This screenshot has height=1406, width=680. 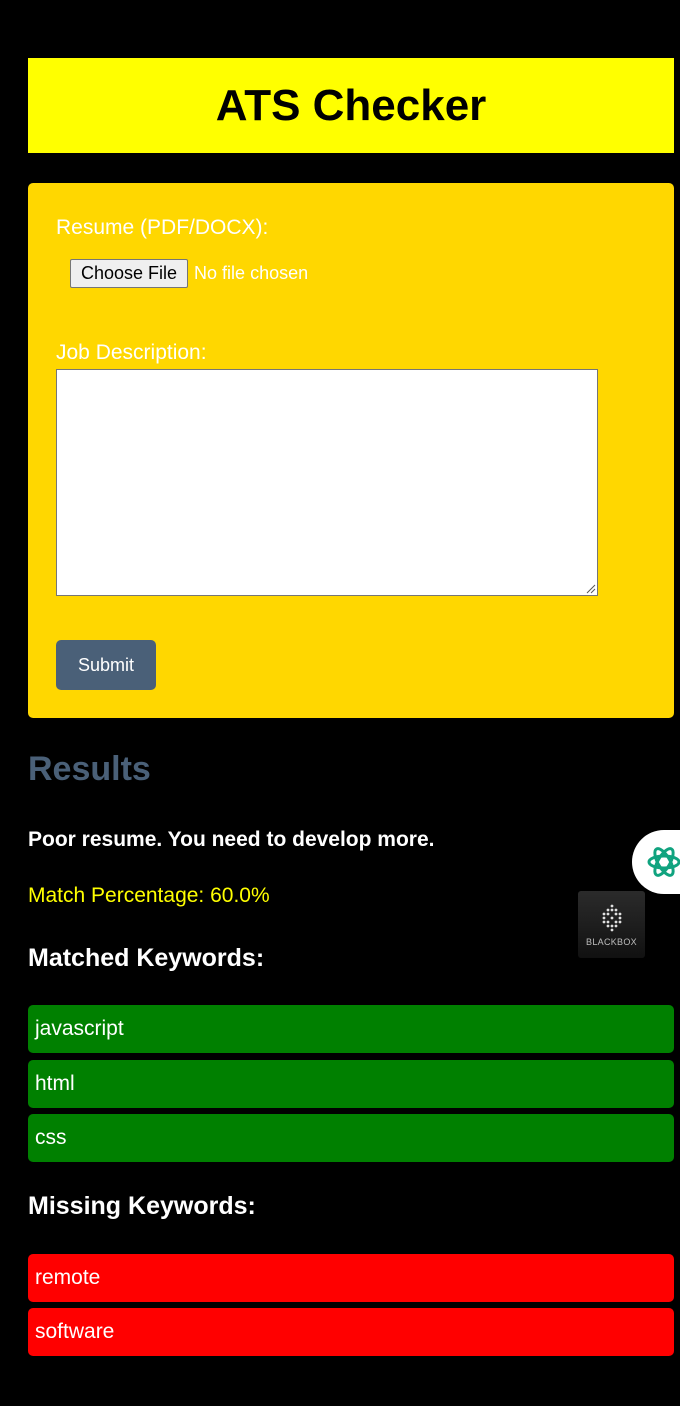 I want to click on missing-keywords-heading: Missing Keywords:, so click(x=142, y=1206).